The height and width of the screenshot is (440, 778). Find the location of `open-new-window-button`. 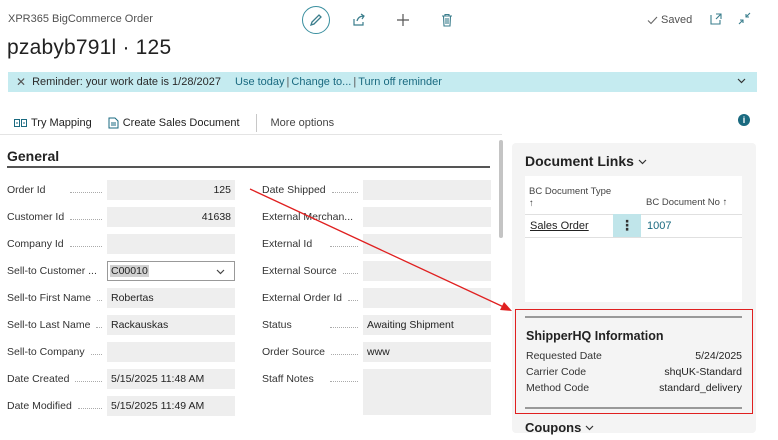

open-new-window-button is located at coordinates (716, 21).